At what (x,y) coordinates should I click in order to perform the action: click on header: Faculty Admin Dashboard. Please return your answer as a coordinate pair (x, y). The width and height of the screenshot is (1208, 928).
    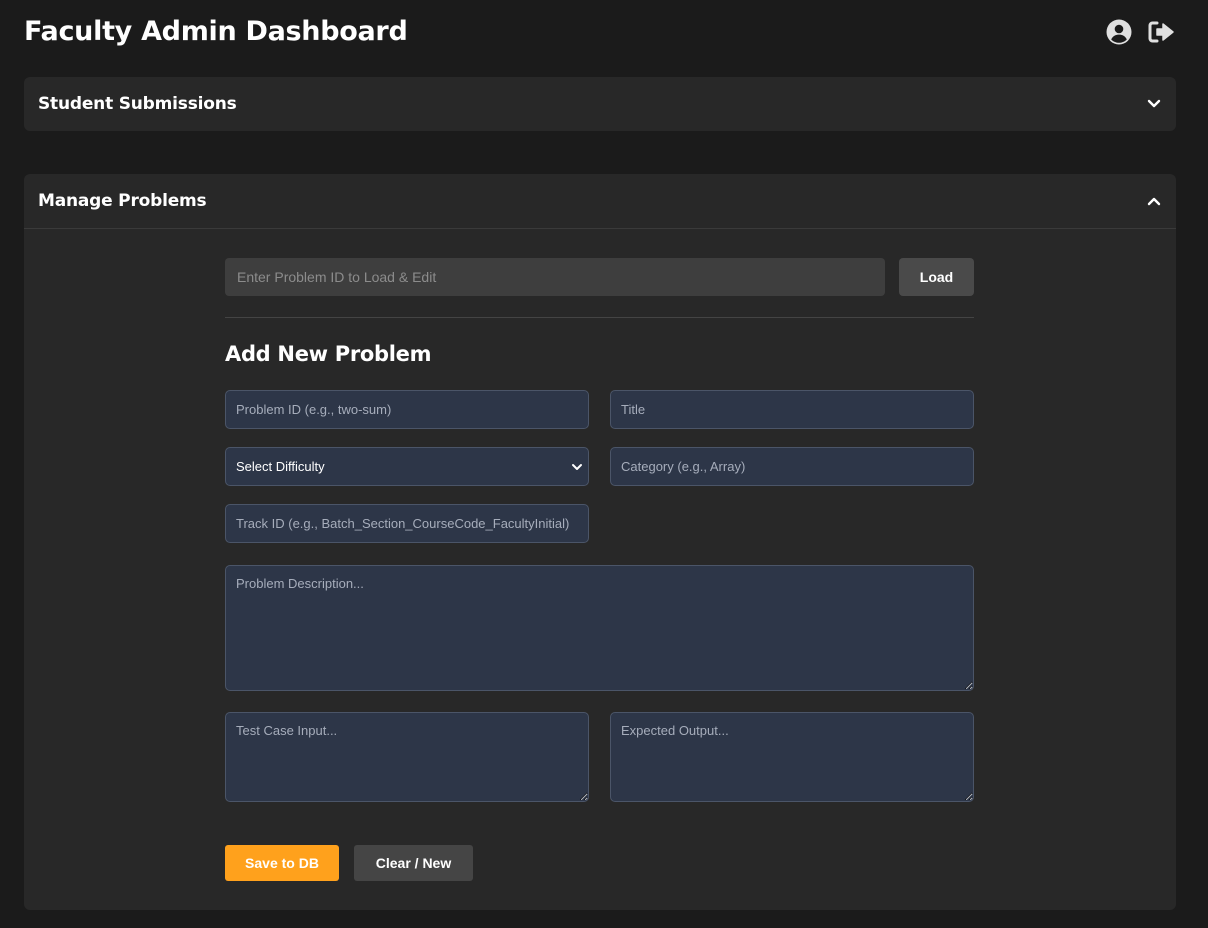
    Looking at the image, I should click on (604, 35).